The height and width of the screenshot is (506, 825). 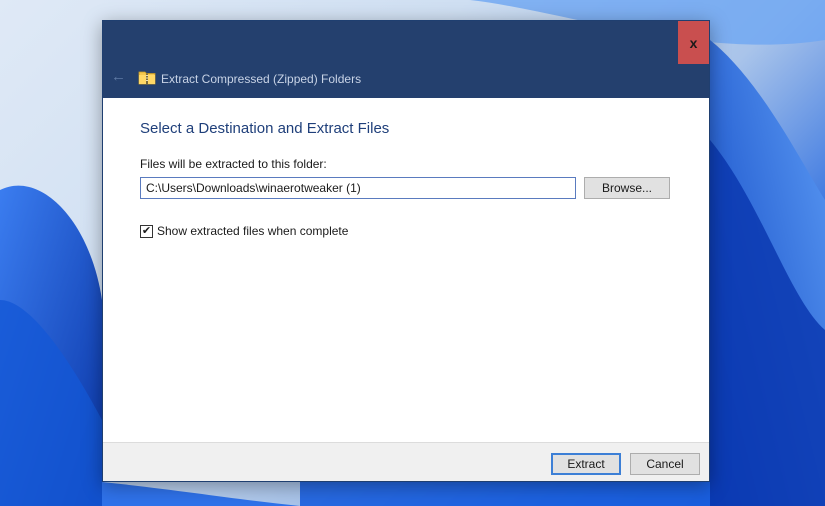 I want to click on extract-button: Extract, so click(x=586, y=464).